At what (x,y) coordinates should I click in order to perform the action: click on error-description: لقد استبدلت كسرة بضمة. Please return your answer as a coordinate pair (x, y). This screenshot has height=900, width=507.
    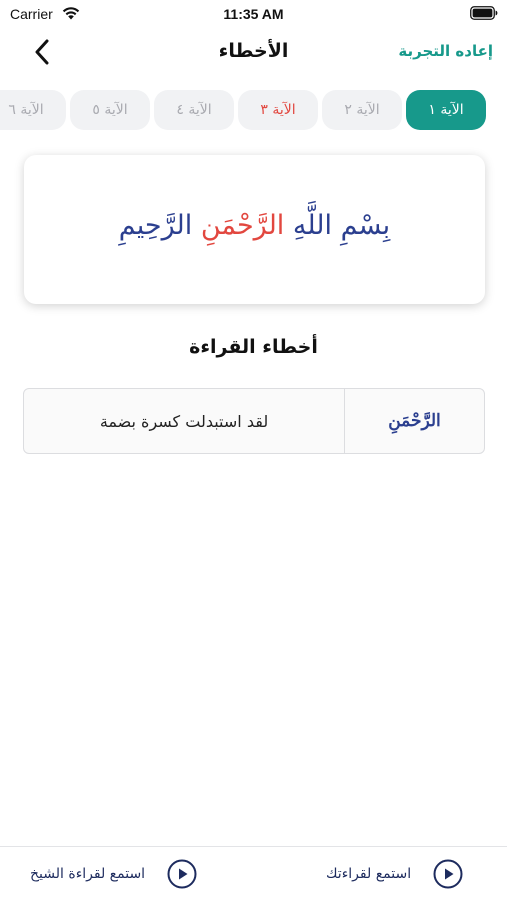
    Looking at the image, I should click on (184, 421).